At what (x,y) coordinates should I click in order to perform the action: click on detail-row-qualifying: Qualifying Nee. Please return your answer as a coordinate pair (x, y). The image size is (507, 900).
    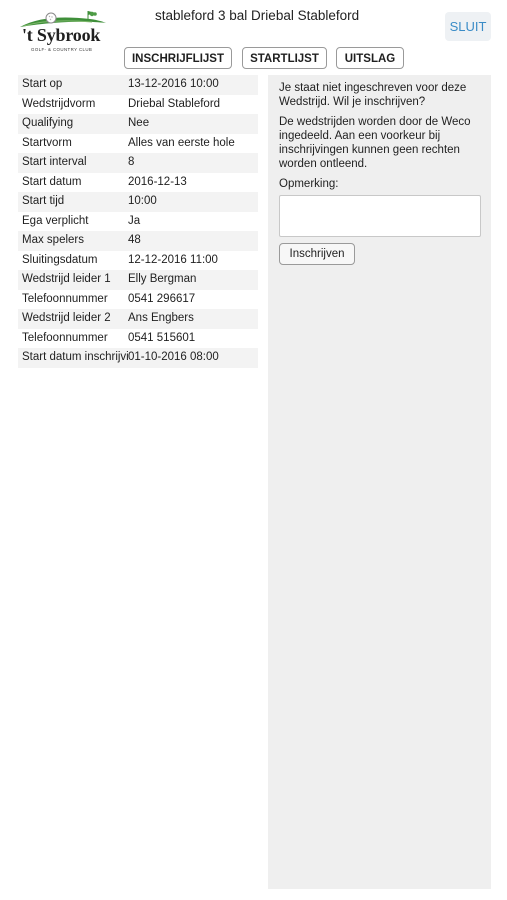
    Looking at the image, I should click on (138, 124).